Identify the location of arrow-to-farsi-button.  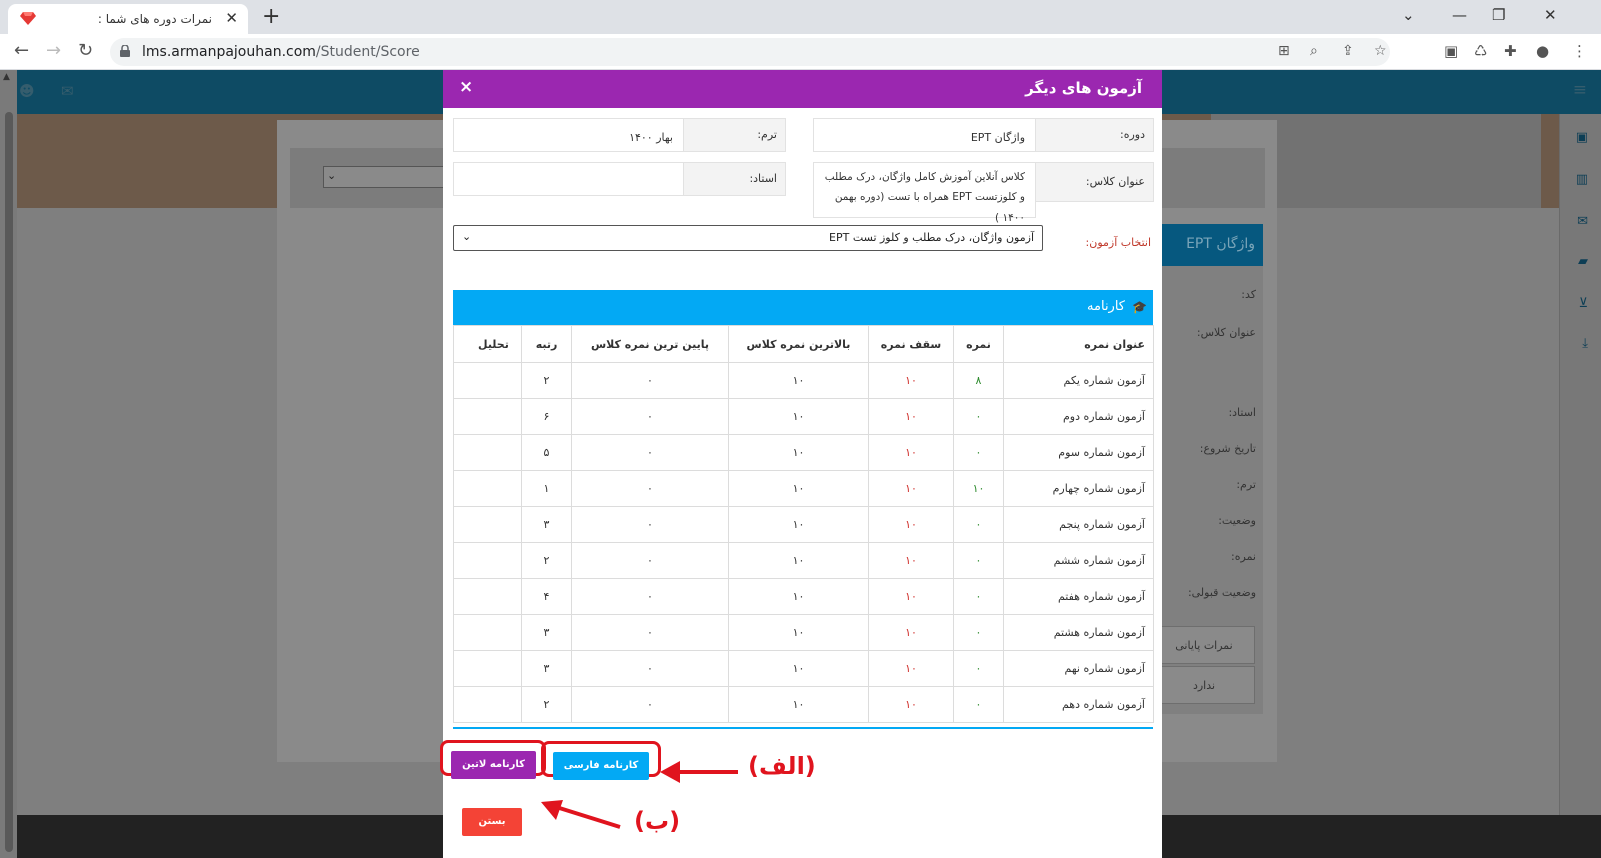
(699, 772).